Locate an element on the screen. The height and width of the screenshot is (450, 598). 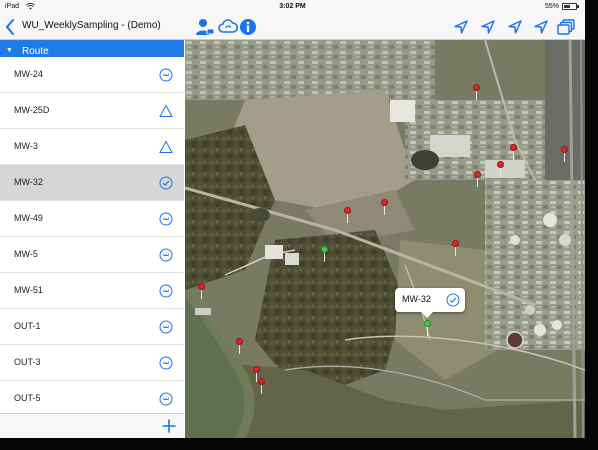
map-pin-selected is located at coordinates (428, 328).